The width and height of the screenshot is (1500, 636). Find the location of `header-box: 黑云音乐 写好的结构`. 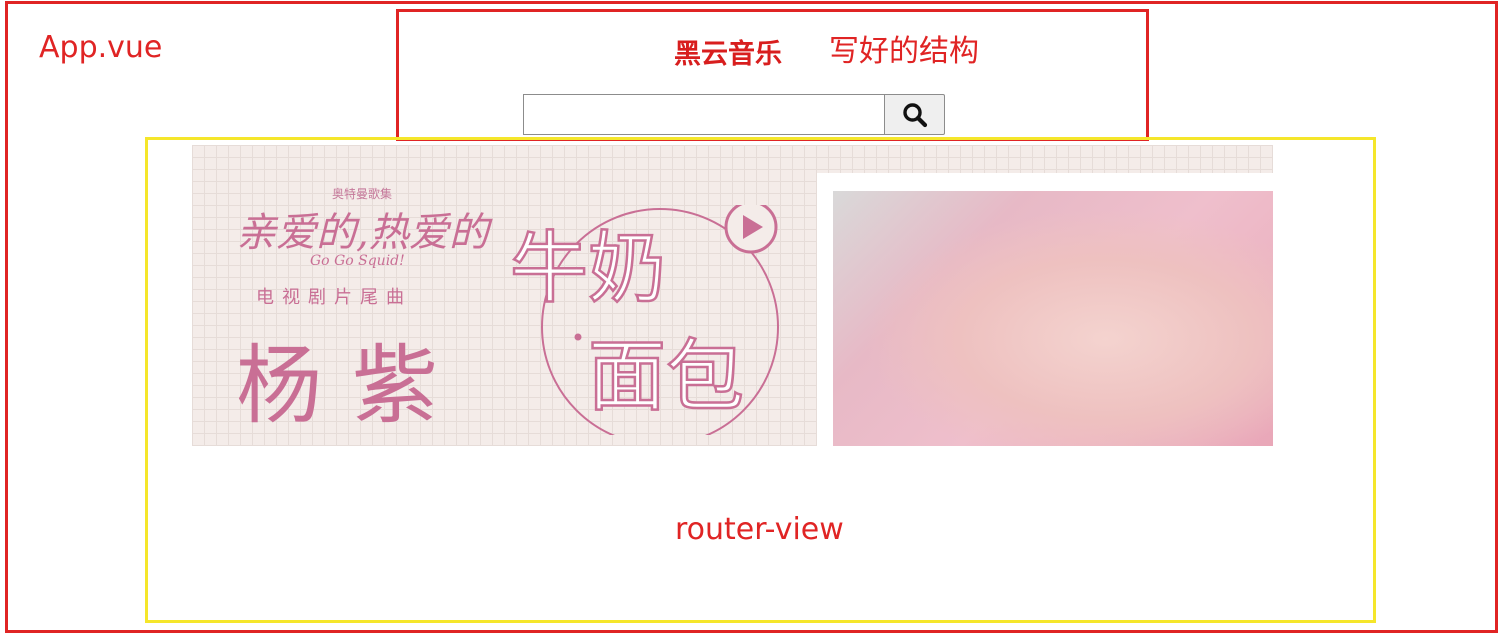

header-box: 黑云音乐 写好的结构 is located at coordinates (772, 75).